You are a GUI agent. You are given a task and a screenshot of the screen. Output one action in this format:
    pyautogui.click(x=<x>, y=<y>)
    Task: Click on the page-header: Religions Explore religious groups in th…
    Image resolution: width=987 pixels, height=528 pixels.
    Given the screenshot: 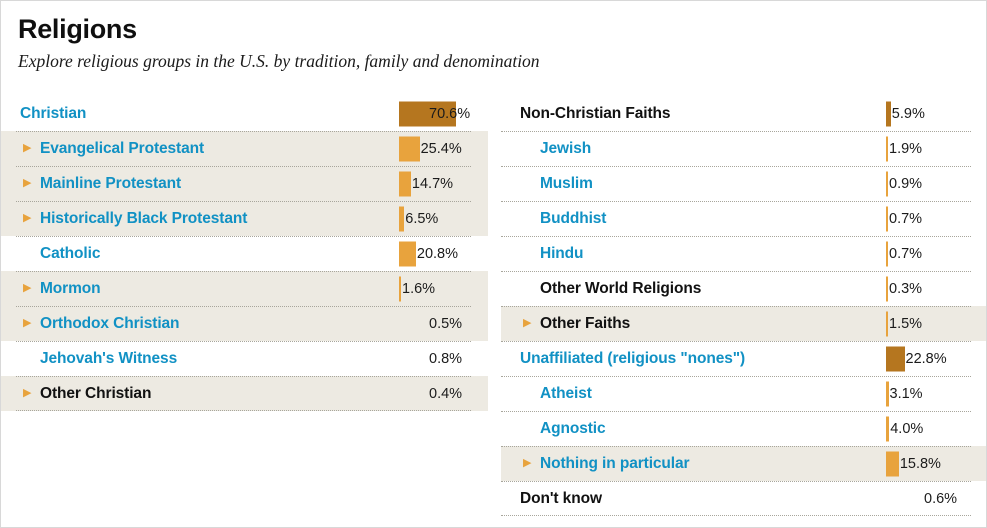 What is the action you would take?
    pyautogui.click(x=493, y=36)
    